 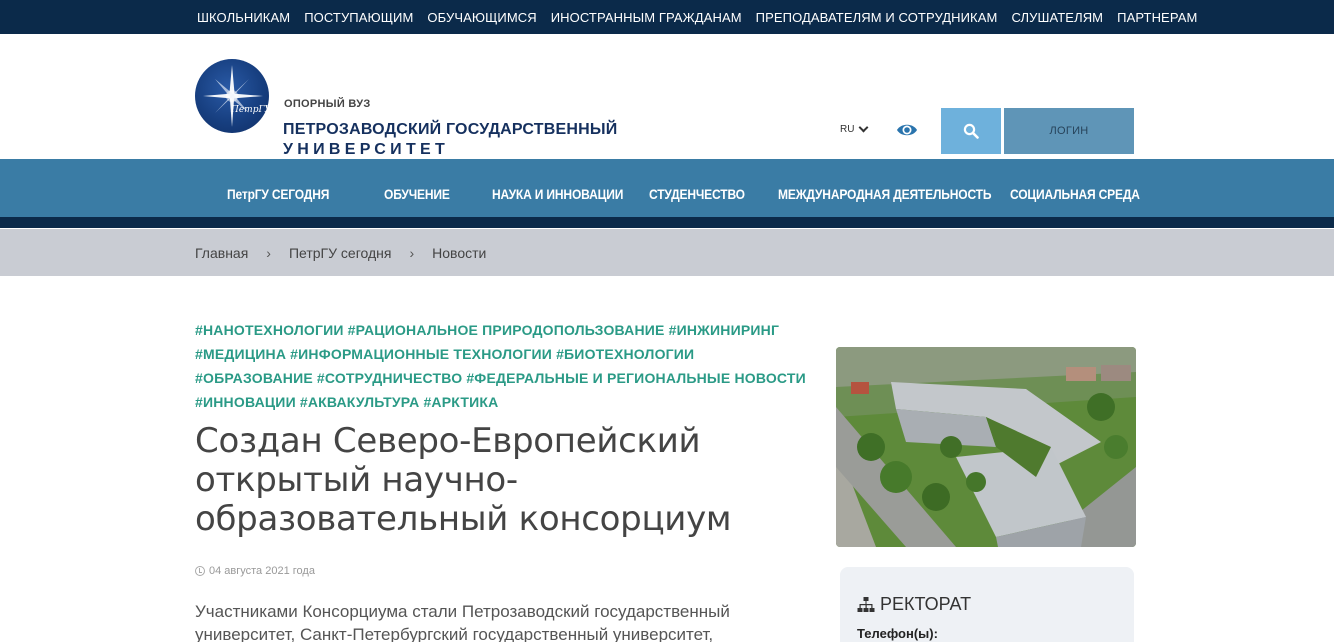 I want to click on nav-item-science: НАУКА И ИННОВАЦИИ, so click(x=557, y=188).